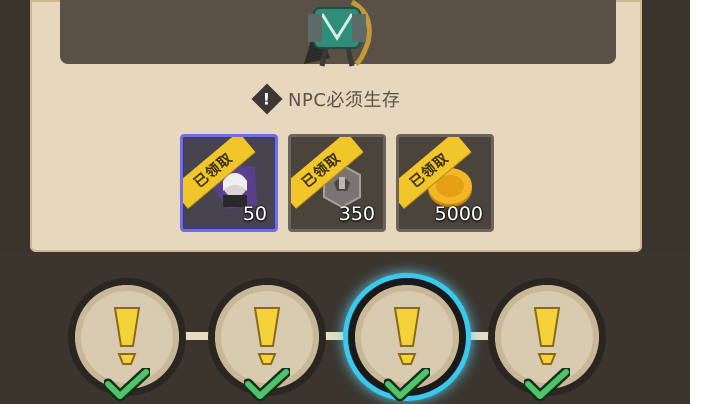 The width and height of the screenshot is (720, 404). I want to click on progress-node-3-active, so click(407, 340).